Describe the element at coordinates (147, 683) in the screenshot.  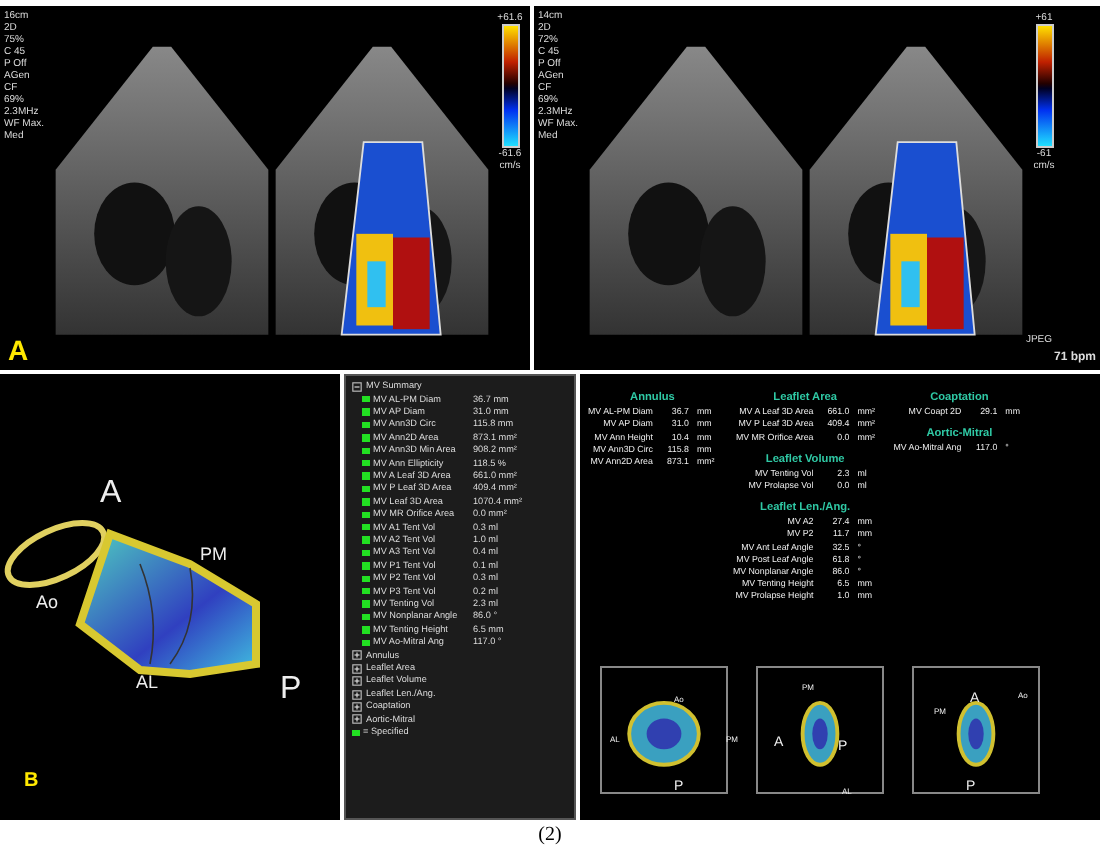
I see `model-label: AL` at that location.